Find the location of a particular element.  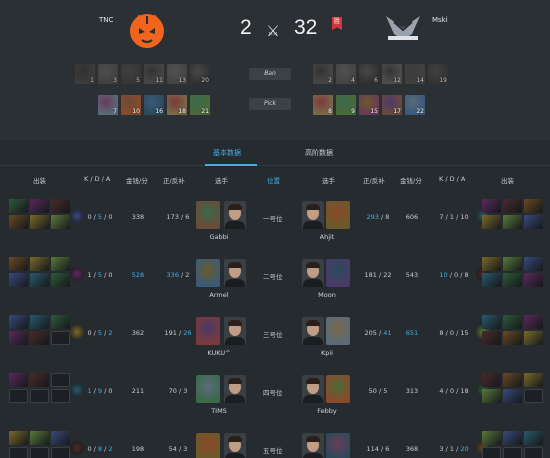

pick-hero-portrait: 22 is located at coordinates (415, 105).